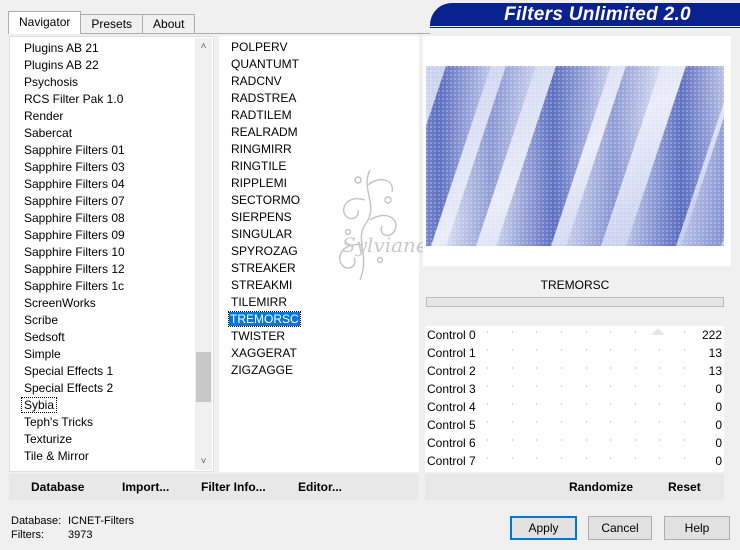 The height and width of the screenshot is (550, 740). Describe the element at coordinates (67, 184) in the screenshot. I see `category-item: Sapphire Filters 04` at that location.